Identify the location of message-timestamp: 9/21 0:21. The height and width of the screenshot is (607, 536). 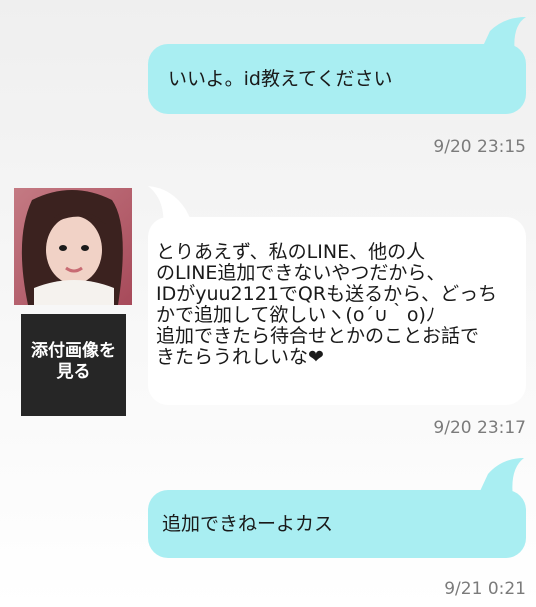
(485, 589).